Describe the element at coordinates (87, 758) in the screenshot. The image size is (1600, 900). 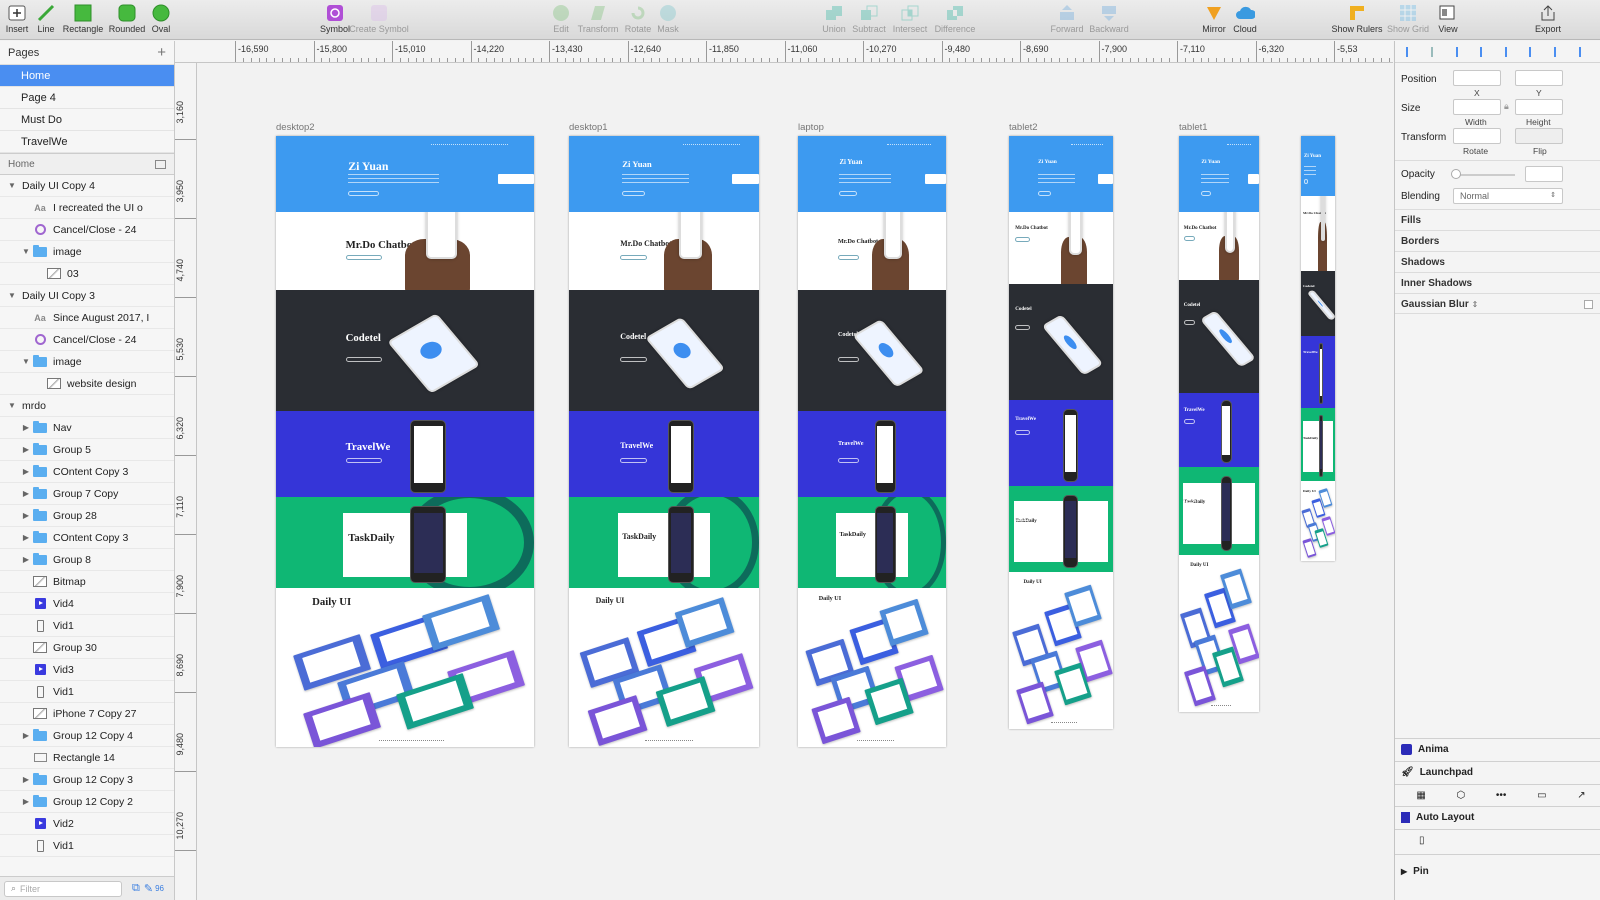
I see `layer-row: Rectangle 14` at that location.